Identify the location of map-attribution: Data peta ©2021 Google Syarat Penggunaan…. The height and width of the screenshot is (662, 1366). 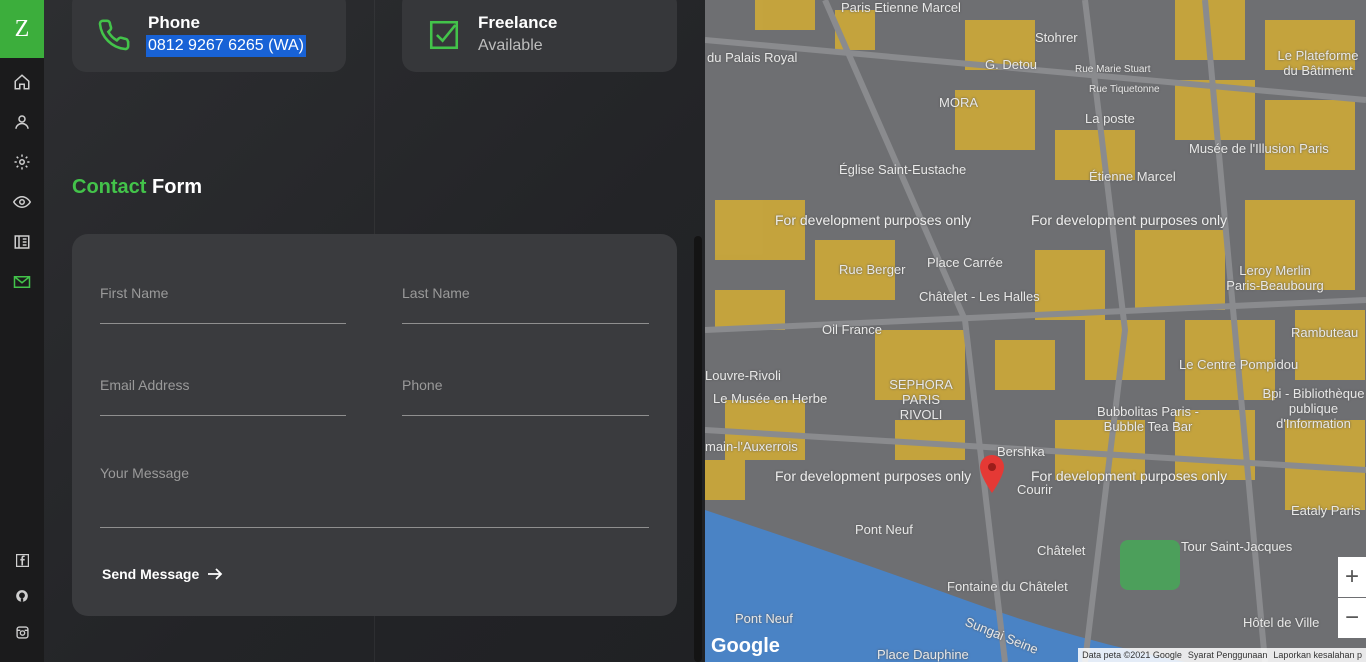
(1222, 655).